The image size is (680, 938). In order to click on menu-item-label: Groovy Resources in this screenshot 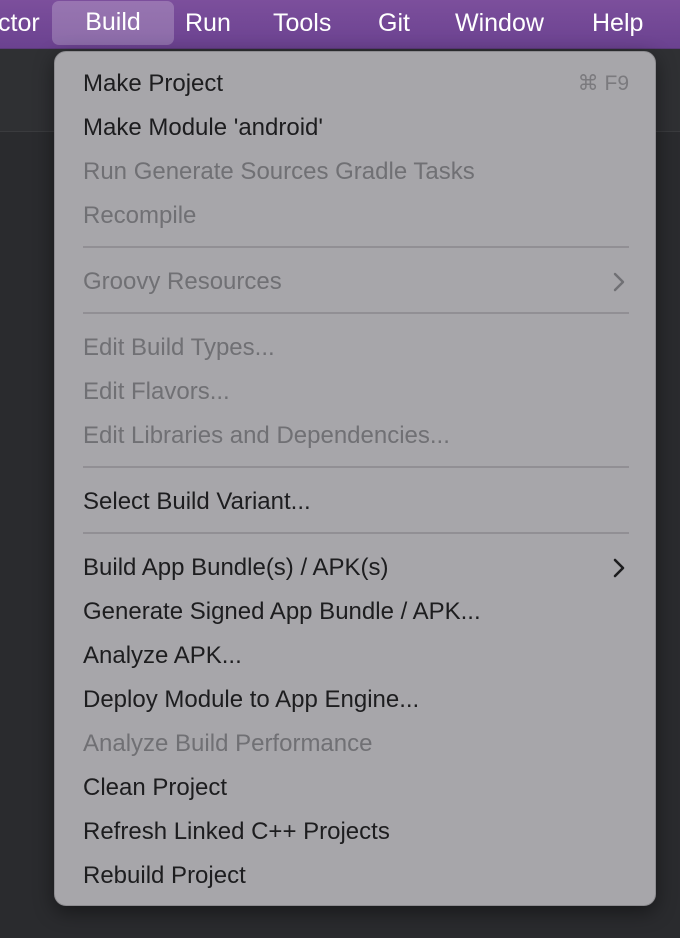, I will do `click(182, 281)`.